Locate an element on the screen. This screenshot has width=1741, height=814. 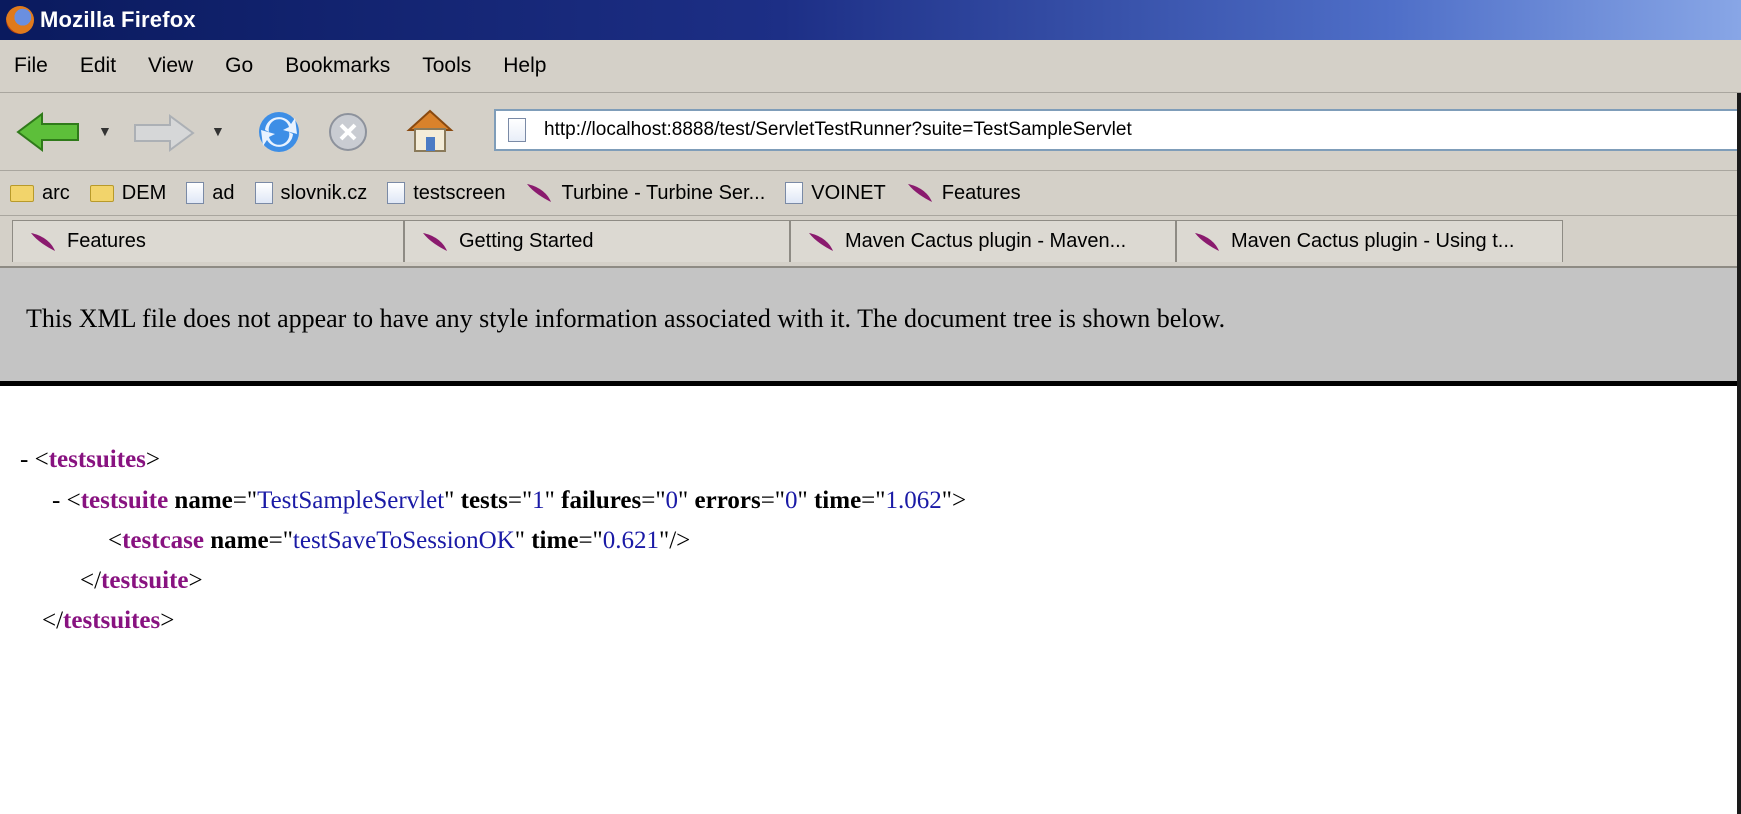
xml-attr: errors is located at coordinates (727, 500).